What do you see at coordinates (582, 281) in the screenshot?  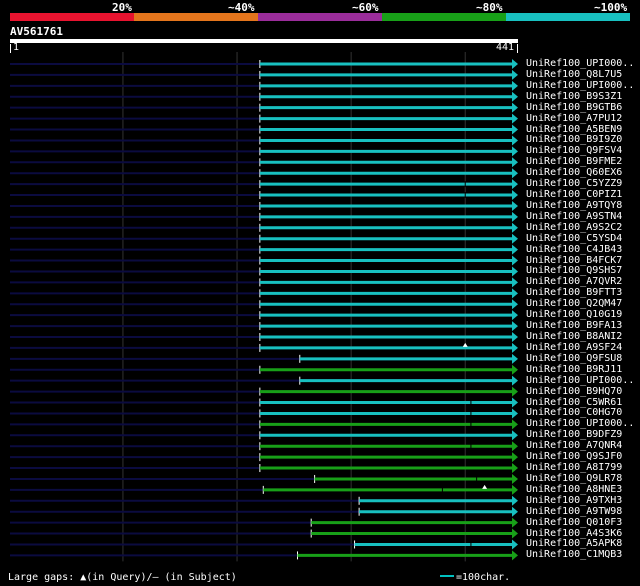 I see `hit-label: UniRef100_A7QVR2` at bounding box center [582, 281].